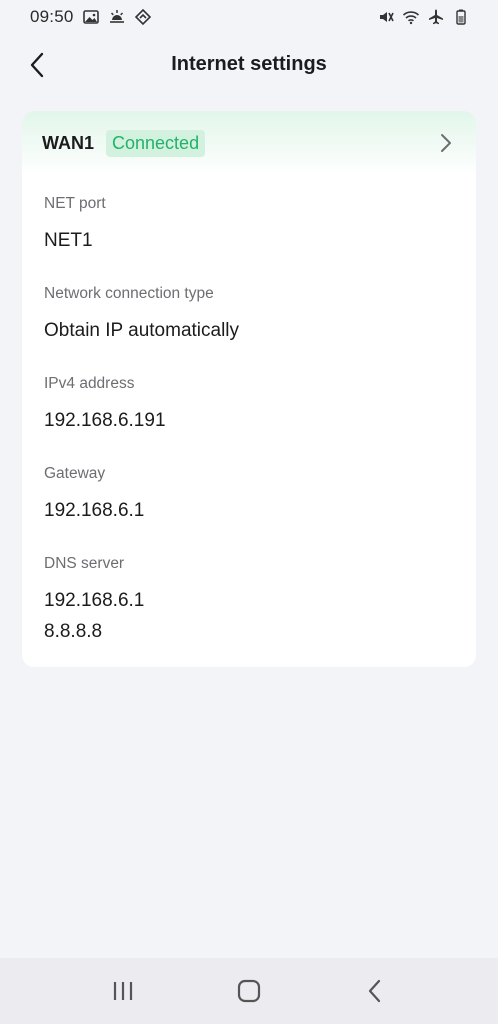  I want to click on home-button, so click(249, 991).